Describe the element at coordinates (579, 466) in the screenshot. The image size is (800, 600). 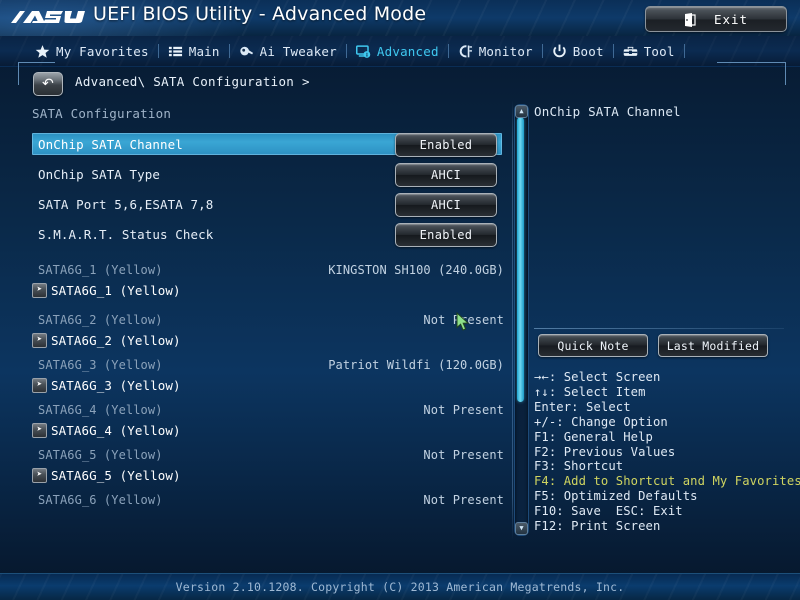
I see `key-legend-item: F3: Shortcut` at that location.